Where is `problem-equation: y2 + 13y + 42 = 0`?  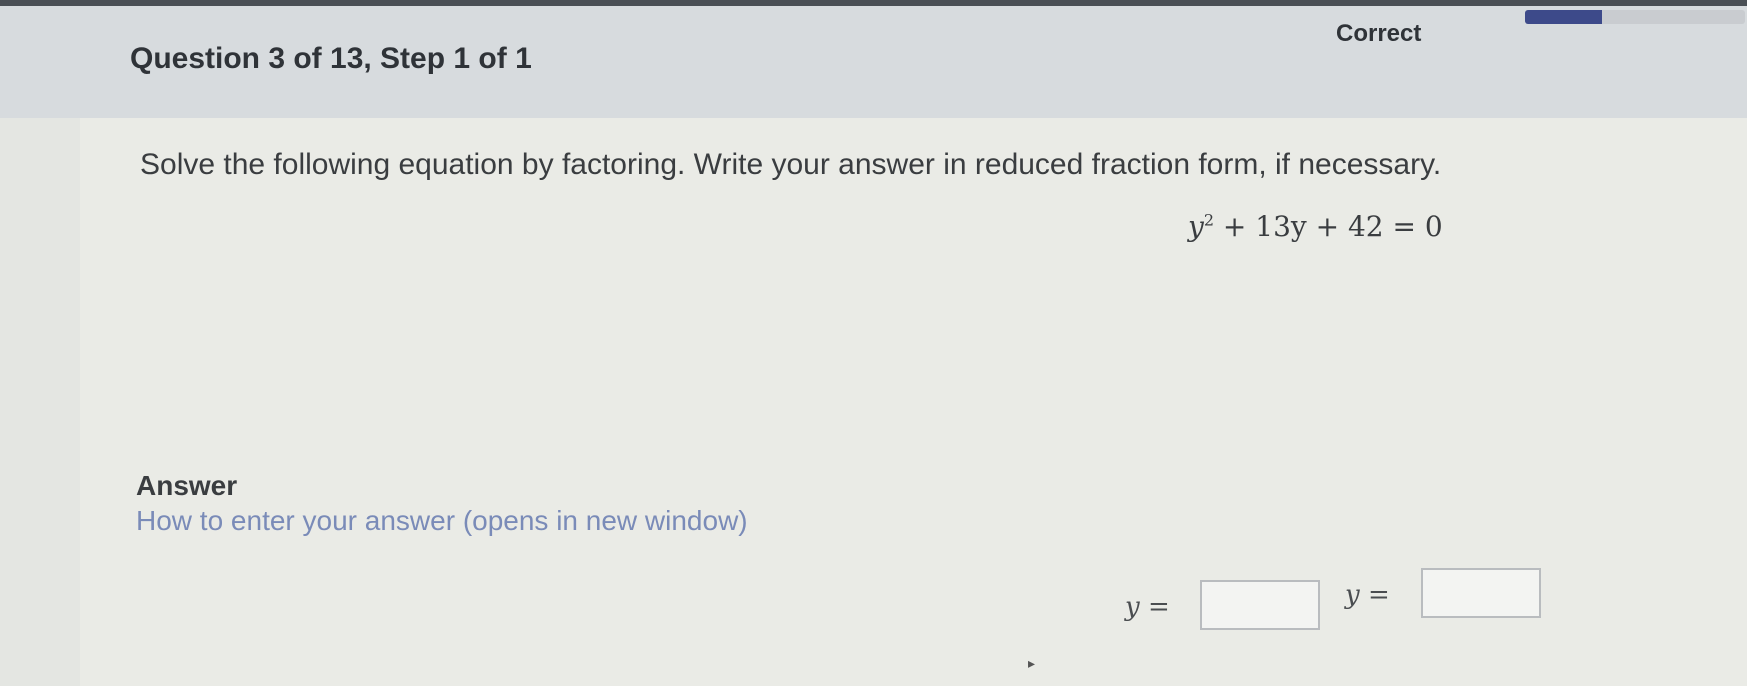
problem-equation: y2 + 13y + 42 = 0 is located at coordinates (1315, 226).